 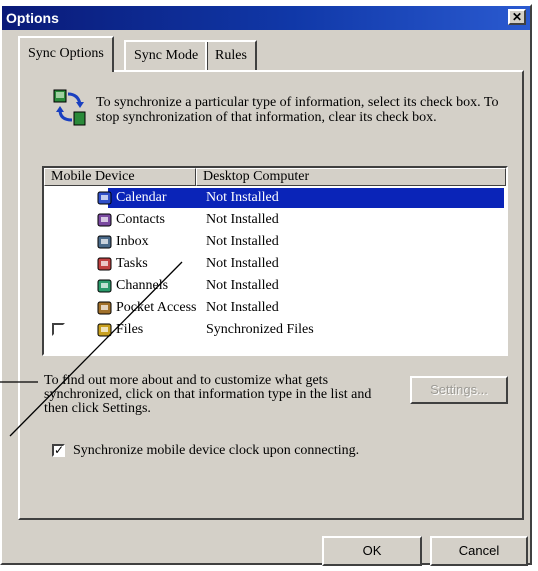 I want to click on tab-sync-options: Sync Options, so click(x=66, y=54).